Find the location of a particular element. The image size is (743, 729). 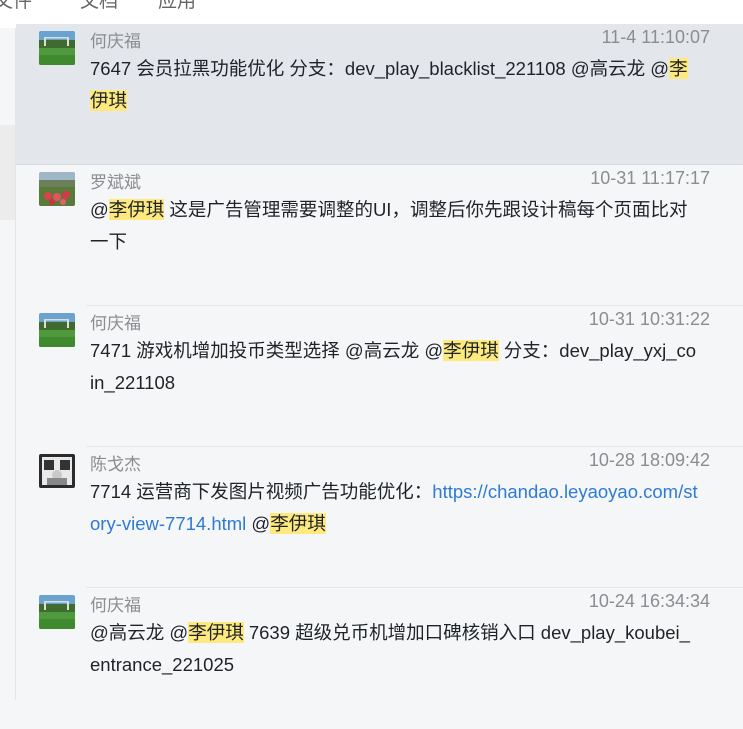

message-text-part: 7714 运营商下发图片视频广告功能优化： is located at coordinates (261, 491).